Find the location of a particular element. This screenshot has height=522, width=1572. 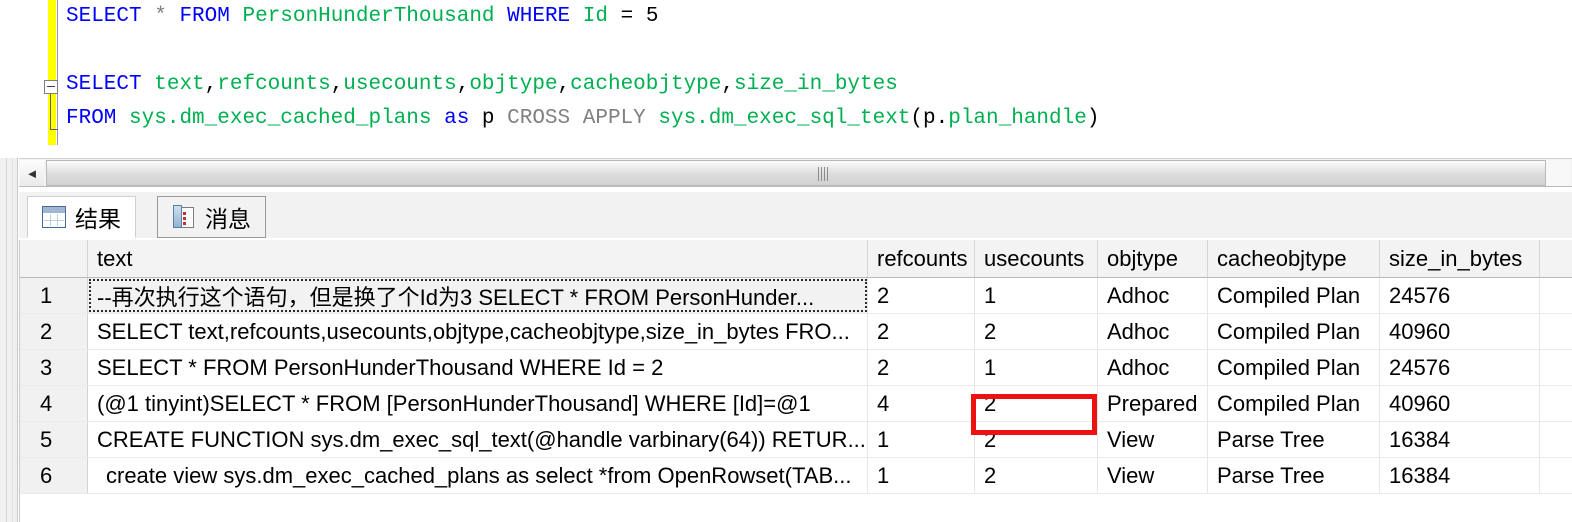

cell-rownum: 2 is located at coordinates (54, 331).